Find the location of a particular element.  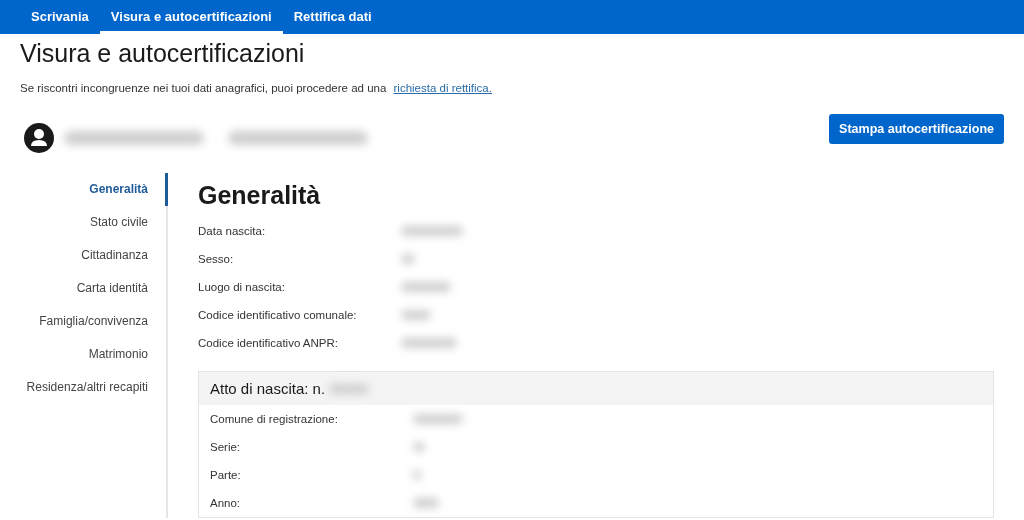

sidebar-item: Cittadinanza is located at coordinates (124, 255).